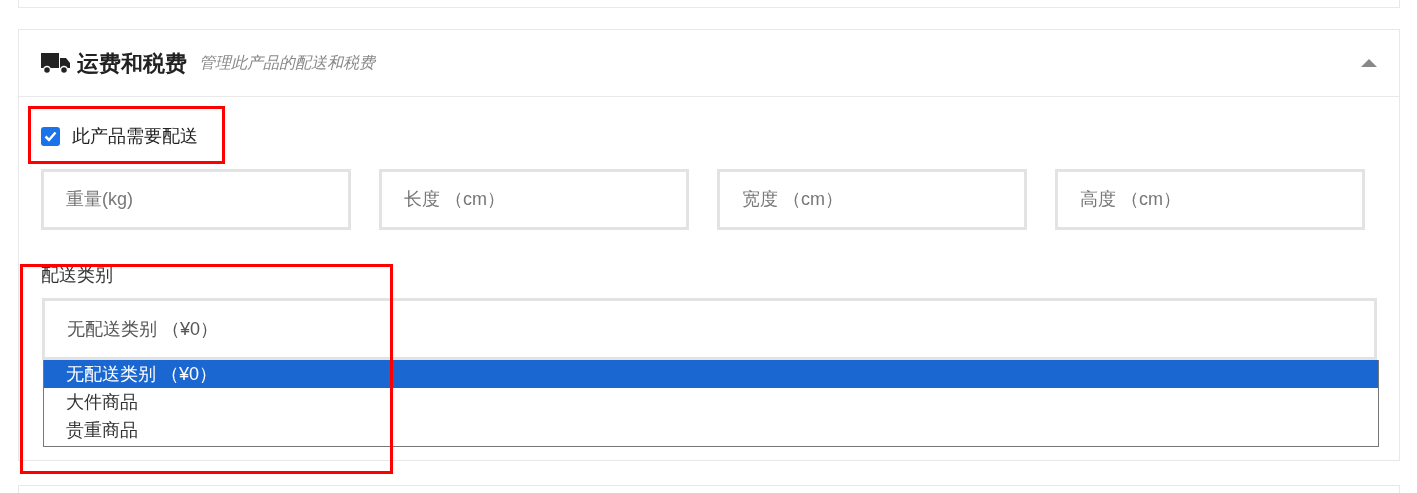 This screenshot has height=493, width=1417. What do you see at coordinates (534, 199) in the screenshot?
I see `input-field: 长度 （cm）` at bounding box center [534, 199].